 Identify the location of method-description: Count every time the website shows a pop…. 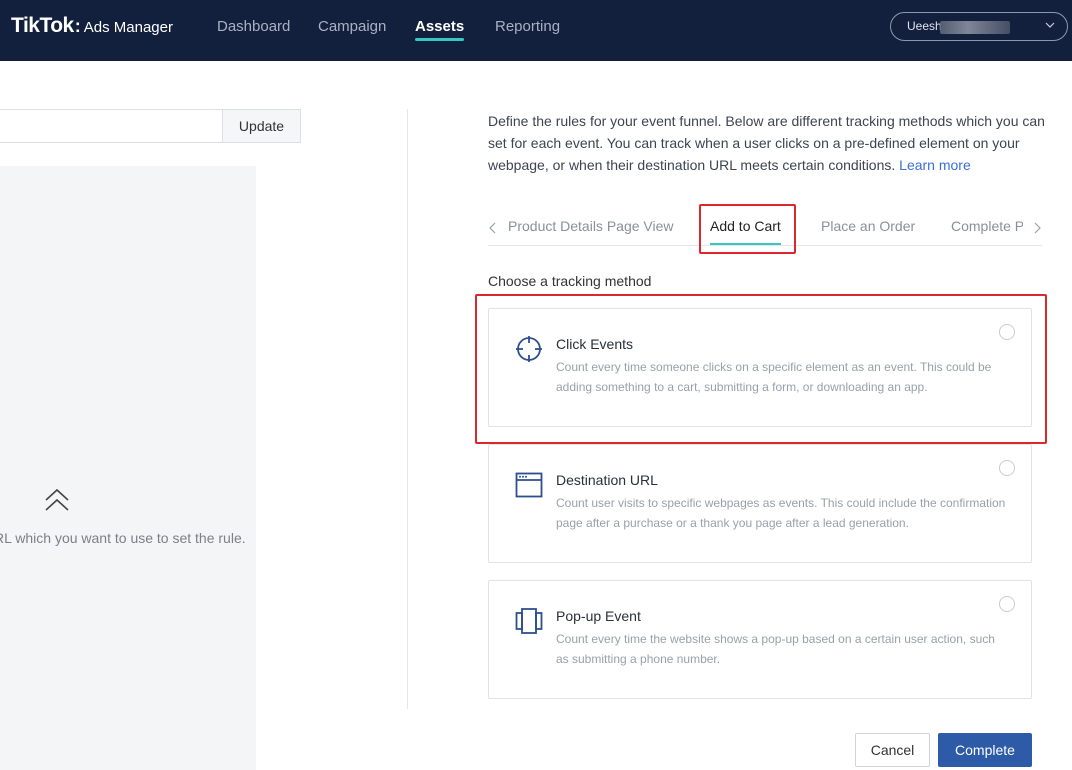
(775, 649).